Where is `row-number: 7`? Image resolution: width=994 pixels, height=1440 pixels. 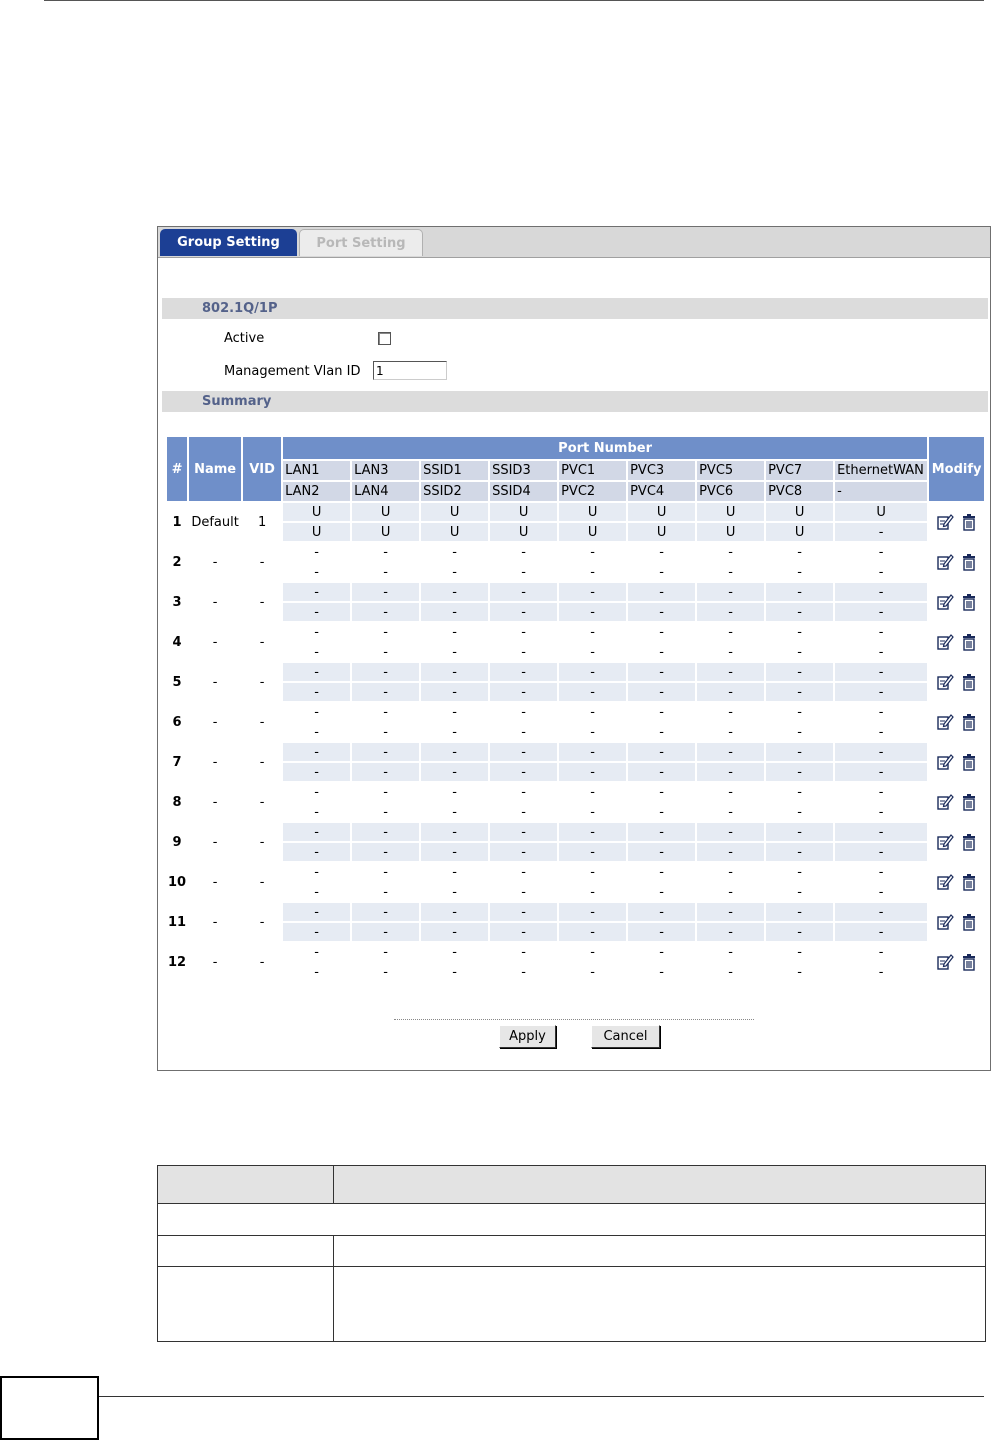
row-number: 7 is located at coordinates (177, 762).